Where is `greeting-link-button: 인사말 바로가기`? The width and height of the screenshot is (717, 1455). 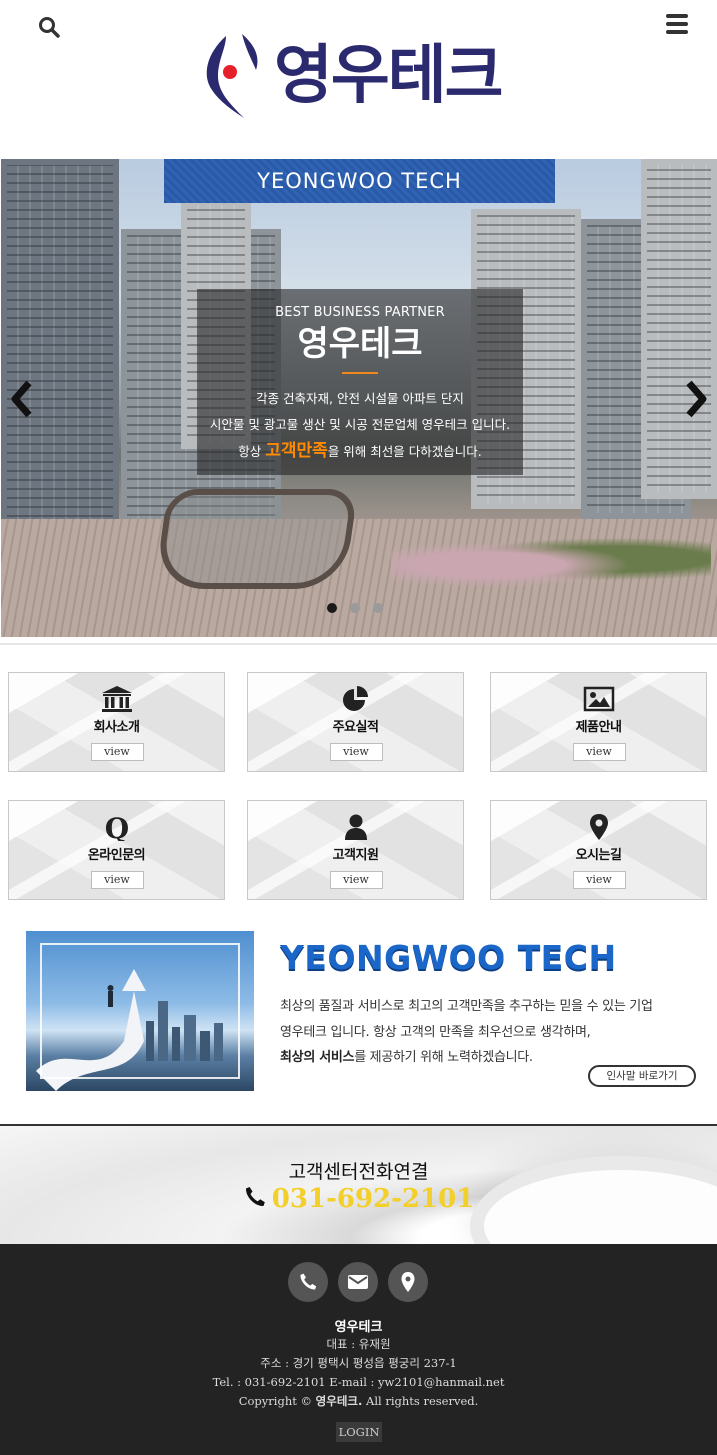 greeting-link-button: 인사말 바로가기 is located at coordinates (642, 1076).